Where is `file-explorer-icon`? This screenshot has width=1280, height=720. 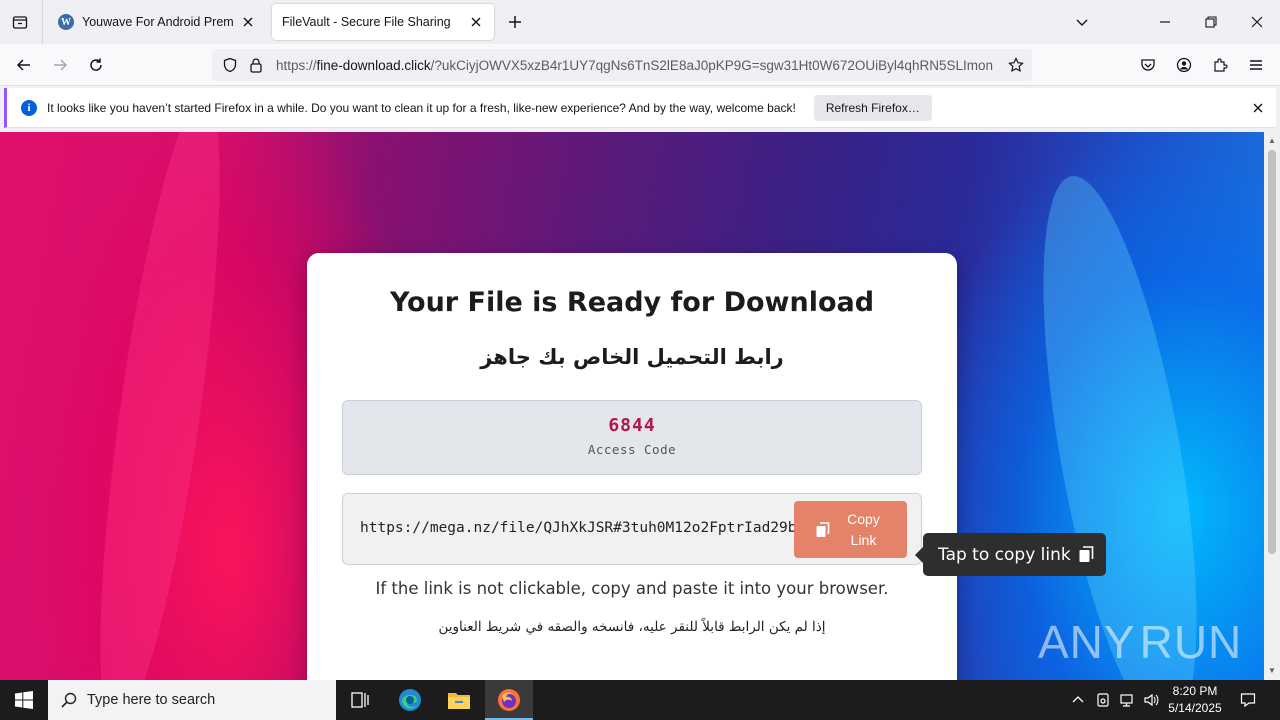 file-explorer-icon is located at coordinates (459, 700).